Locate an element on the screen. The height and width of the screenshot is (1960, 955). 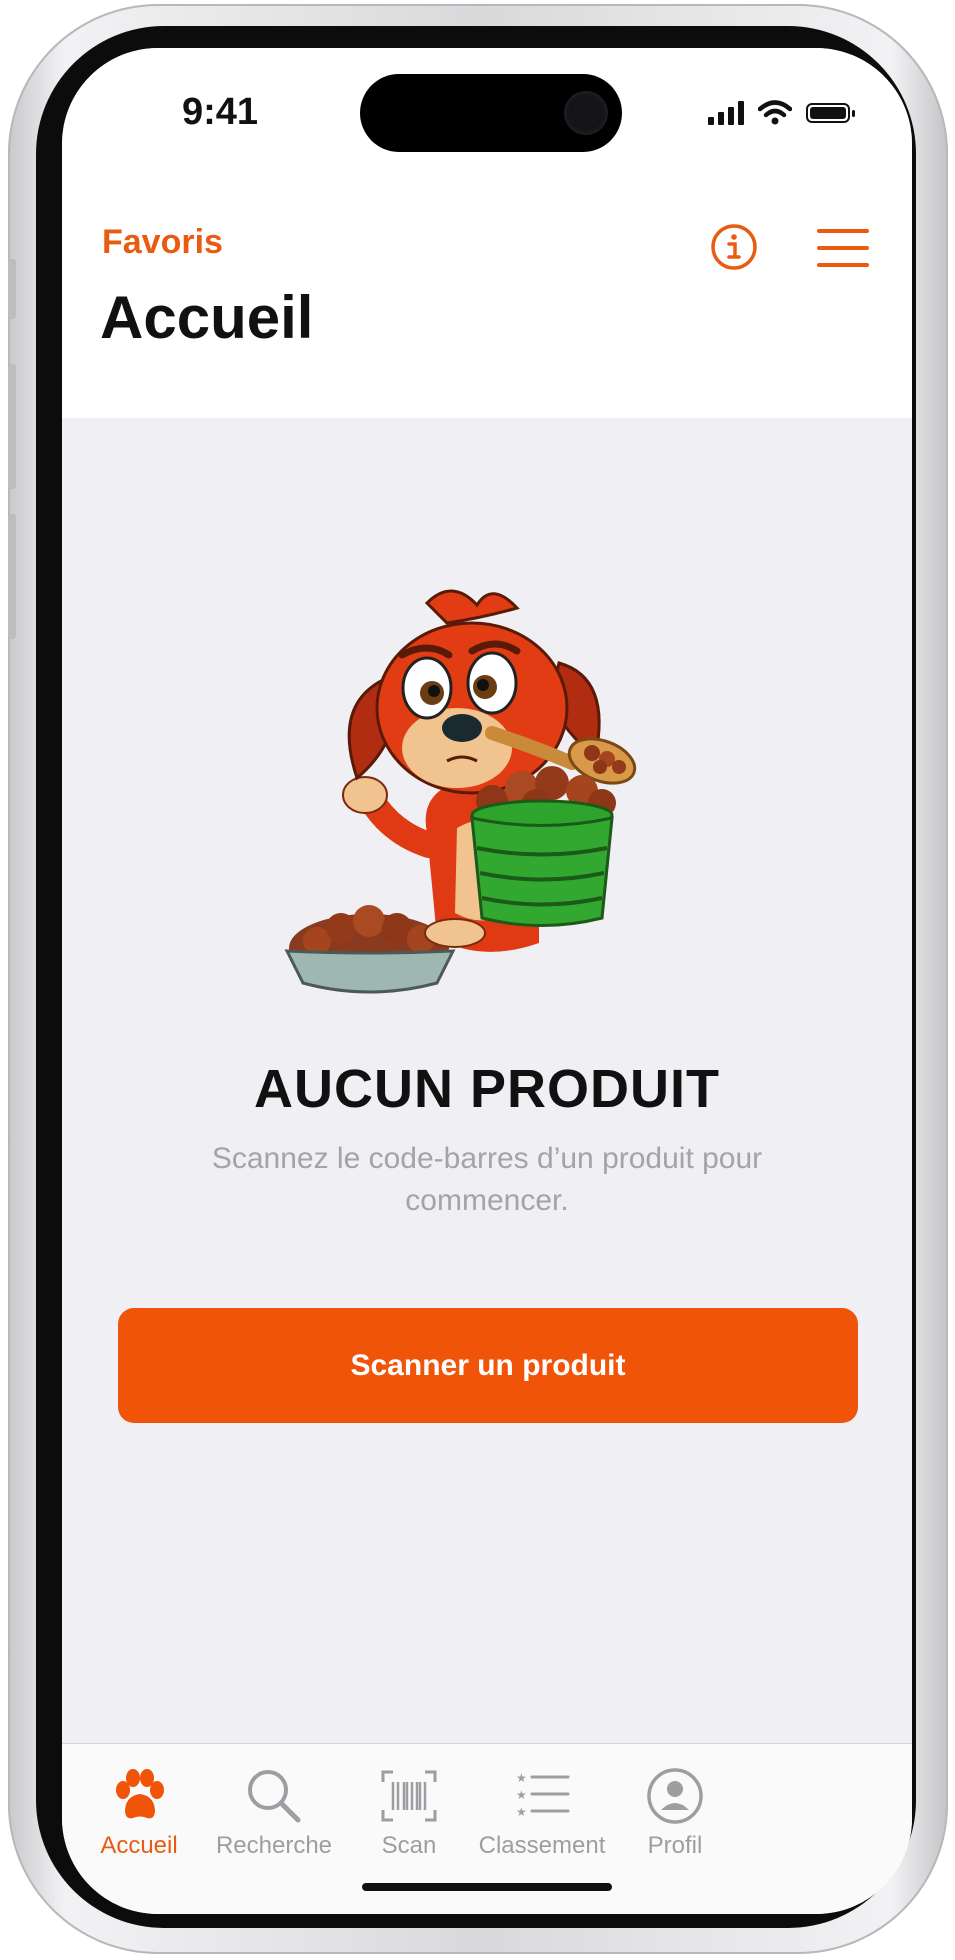
navigation-bar: Favoris Accueil is located at coordinates (487, 300).